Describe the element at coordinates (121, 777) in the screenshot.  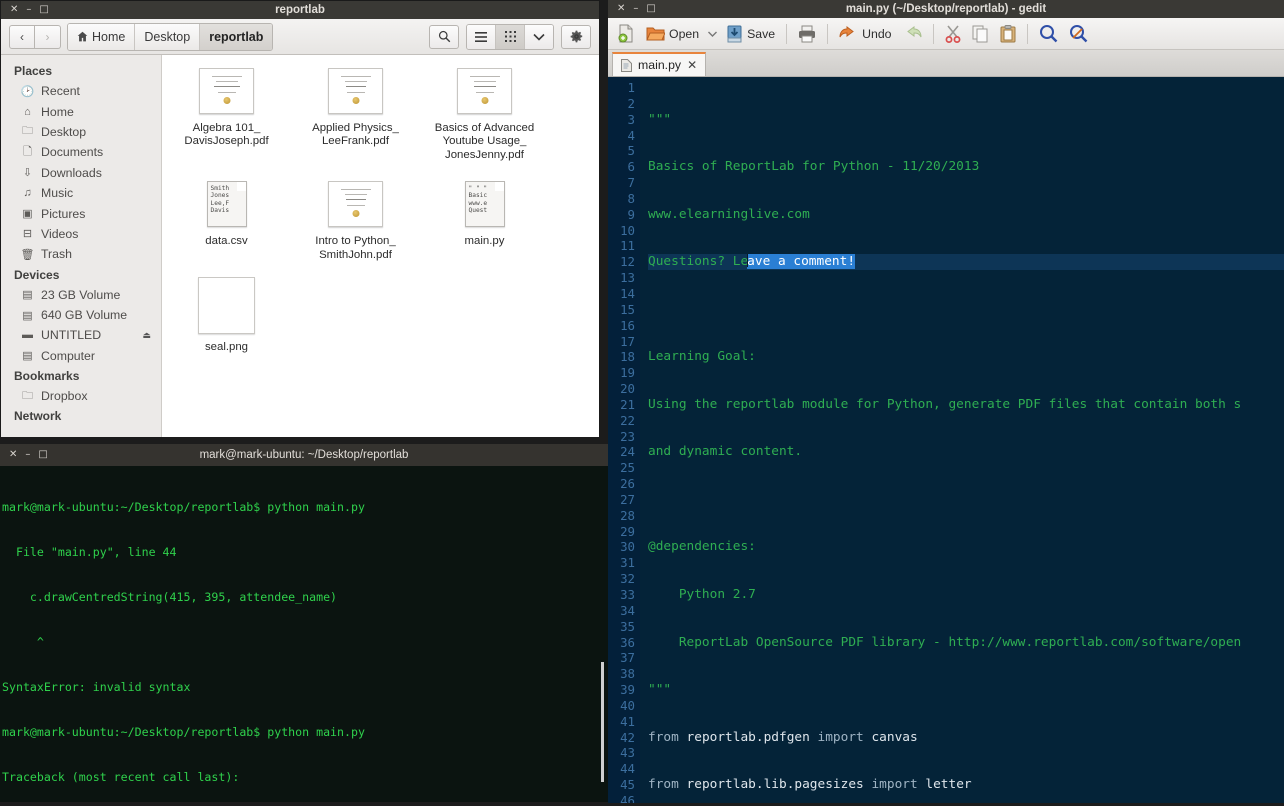
I see `terminal-line: Traceback (most recent call last):` at that location.